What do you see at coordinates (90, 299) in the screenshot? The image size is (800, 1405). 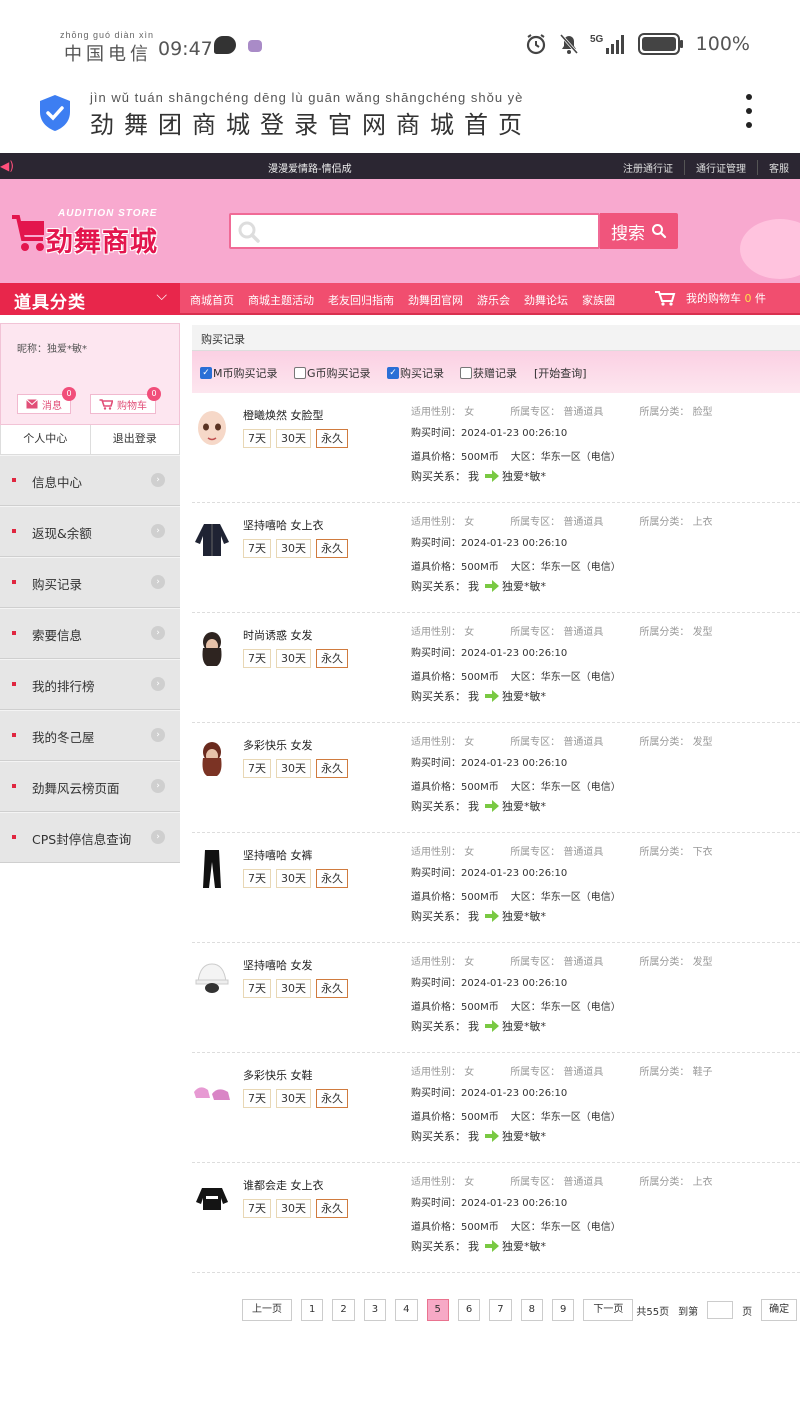 I see `category-dropdown: 道具分类 ⌵` at bounding box center [90, 299].